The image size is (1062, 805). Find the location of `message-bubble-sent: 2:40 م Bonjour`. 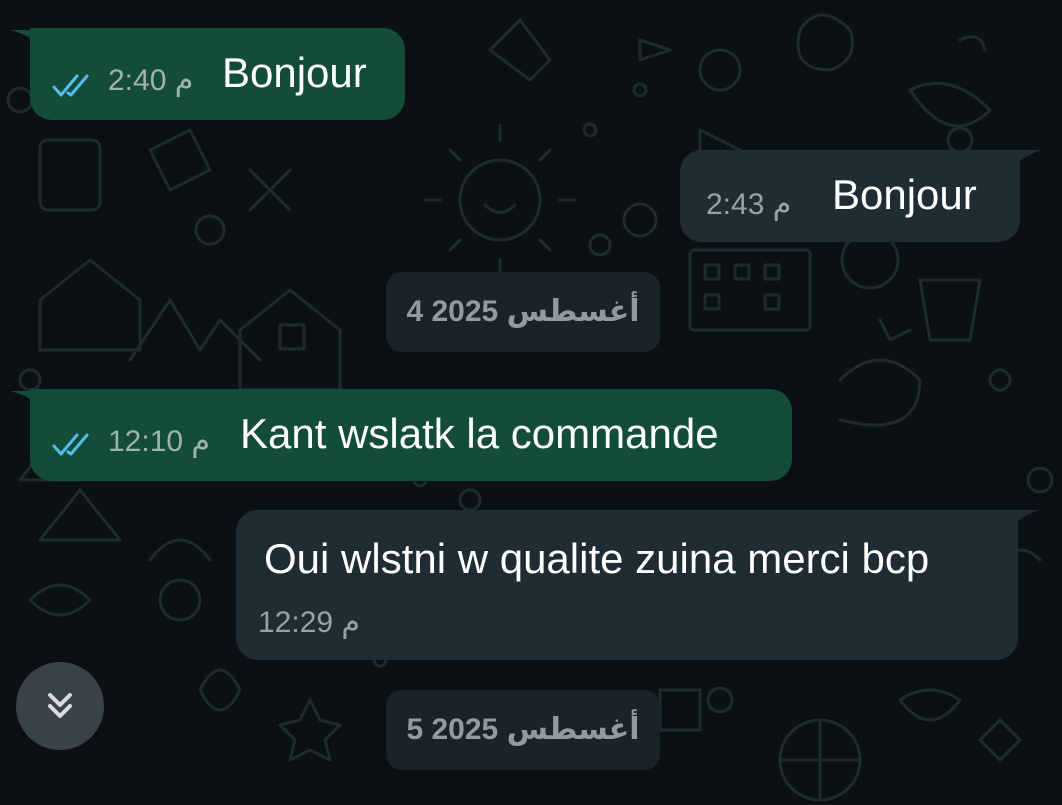

message-bubble-sent: 2:40 م Bonjour is located at coordinates (217, 74).